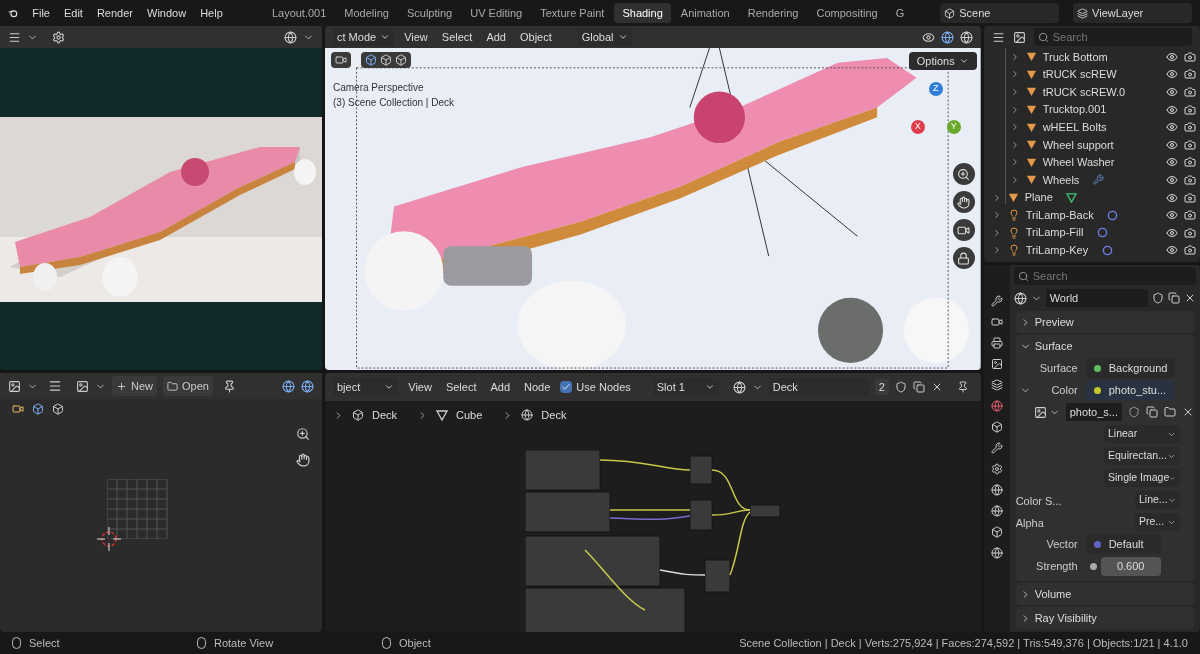  I want to click on workspace-tab: Compositing, so click(847, 13).